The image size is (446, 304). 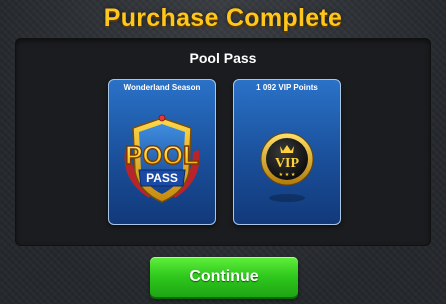 What do you see at coordinates (223, 58) in the screenshot?
I see `item-name: Pool Pass` at bounding box center [223, 58].